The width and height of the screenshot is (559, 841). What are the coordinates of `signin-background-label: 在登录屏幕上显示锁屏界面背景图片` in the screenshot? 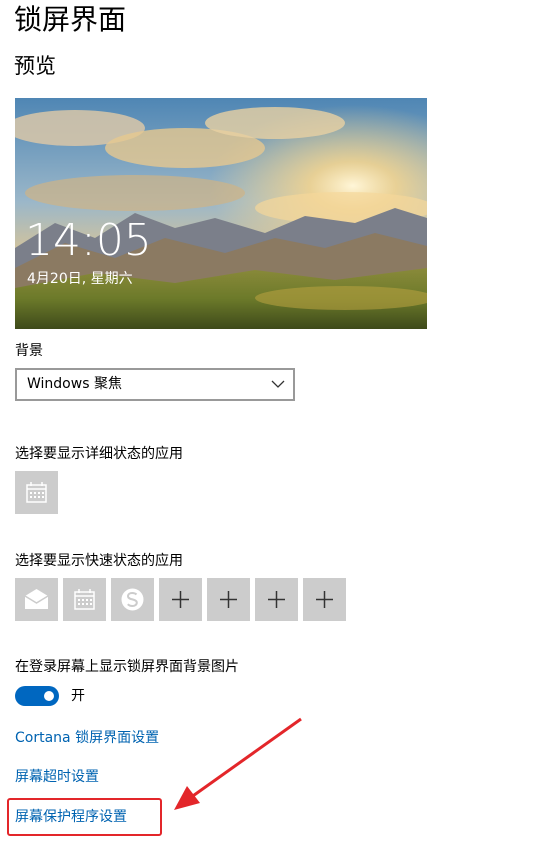 It's located at (127, 667).